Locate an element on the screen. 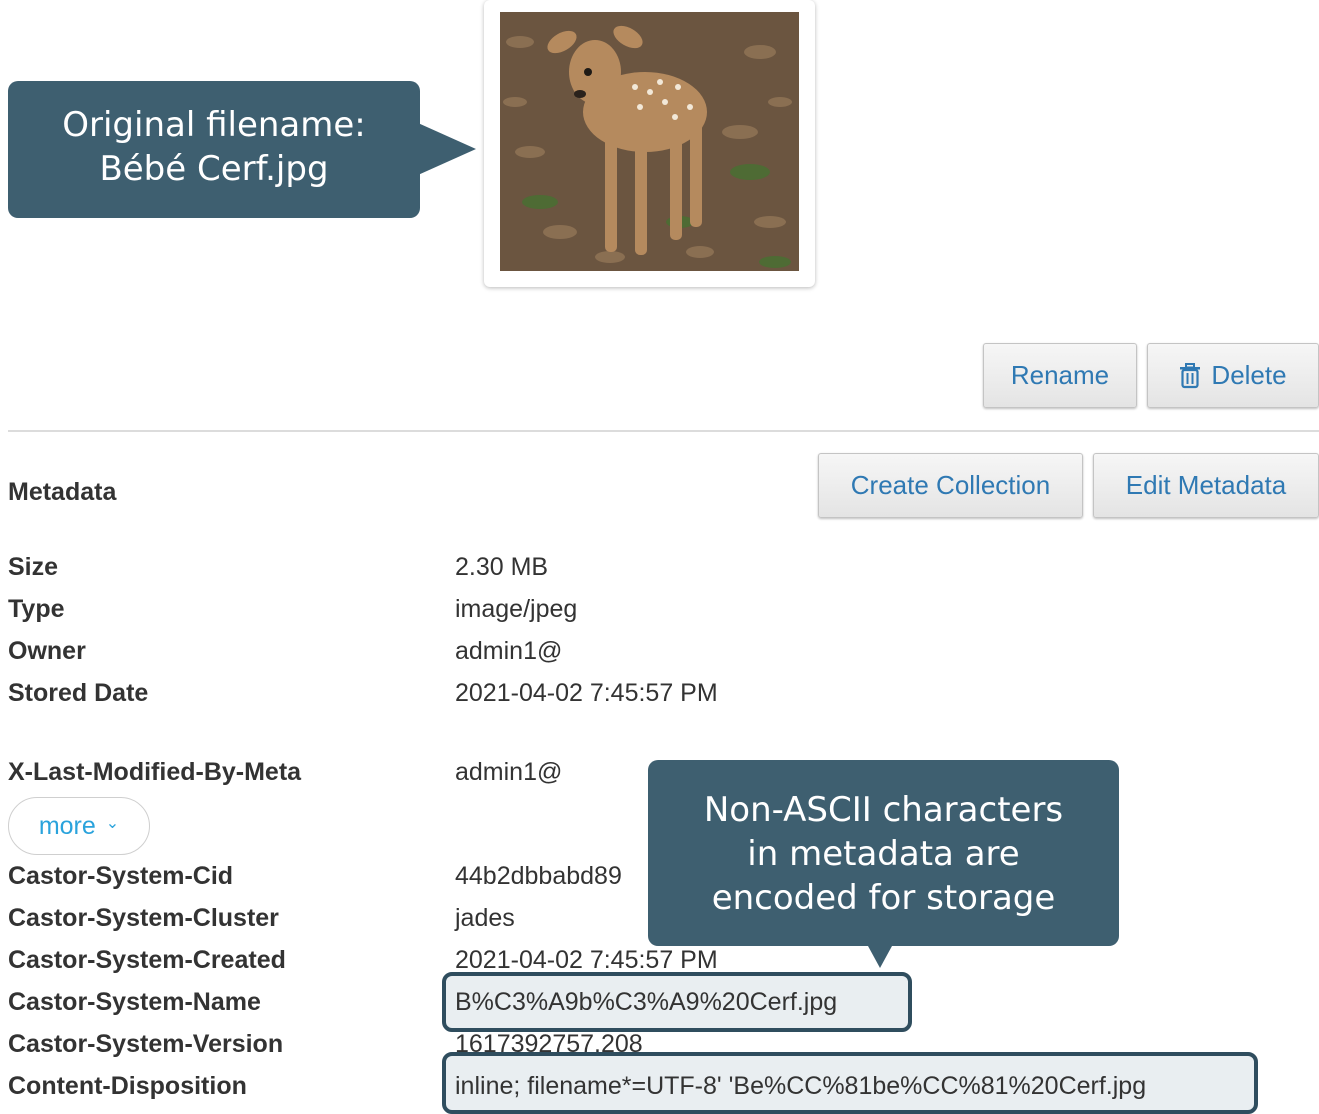 The height and width of the screenshot is (1114, 1319). system-version-value: 1617392757.208 is located at coordinates (549, 1044).